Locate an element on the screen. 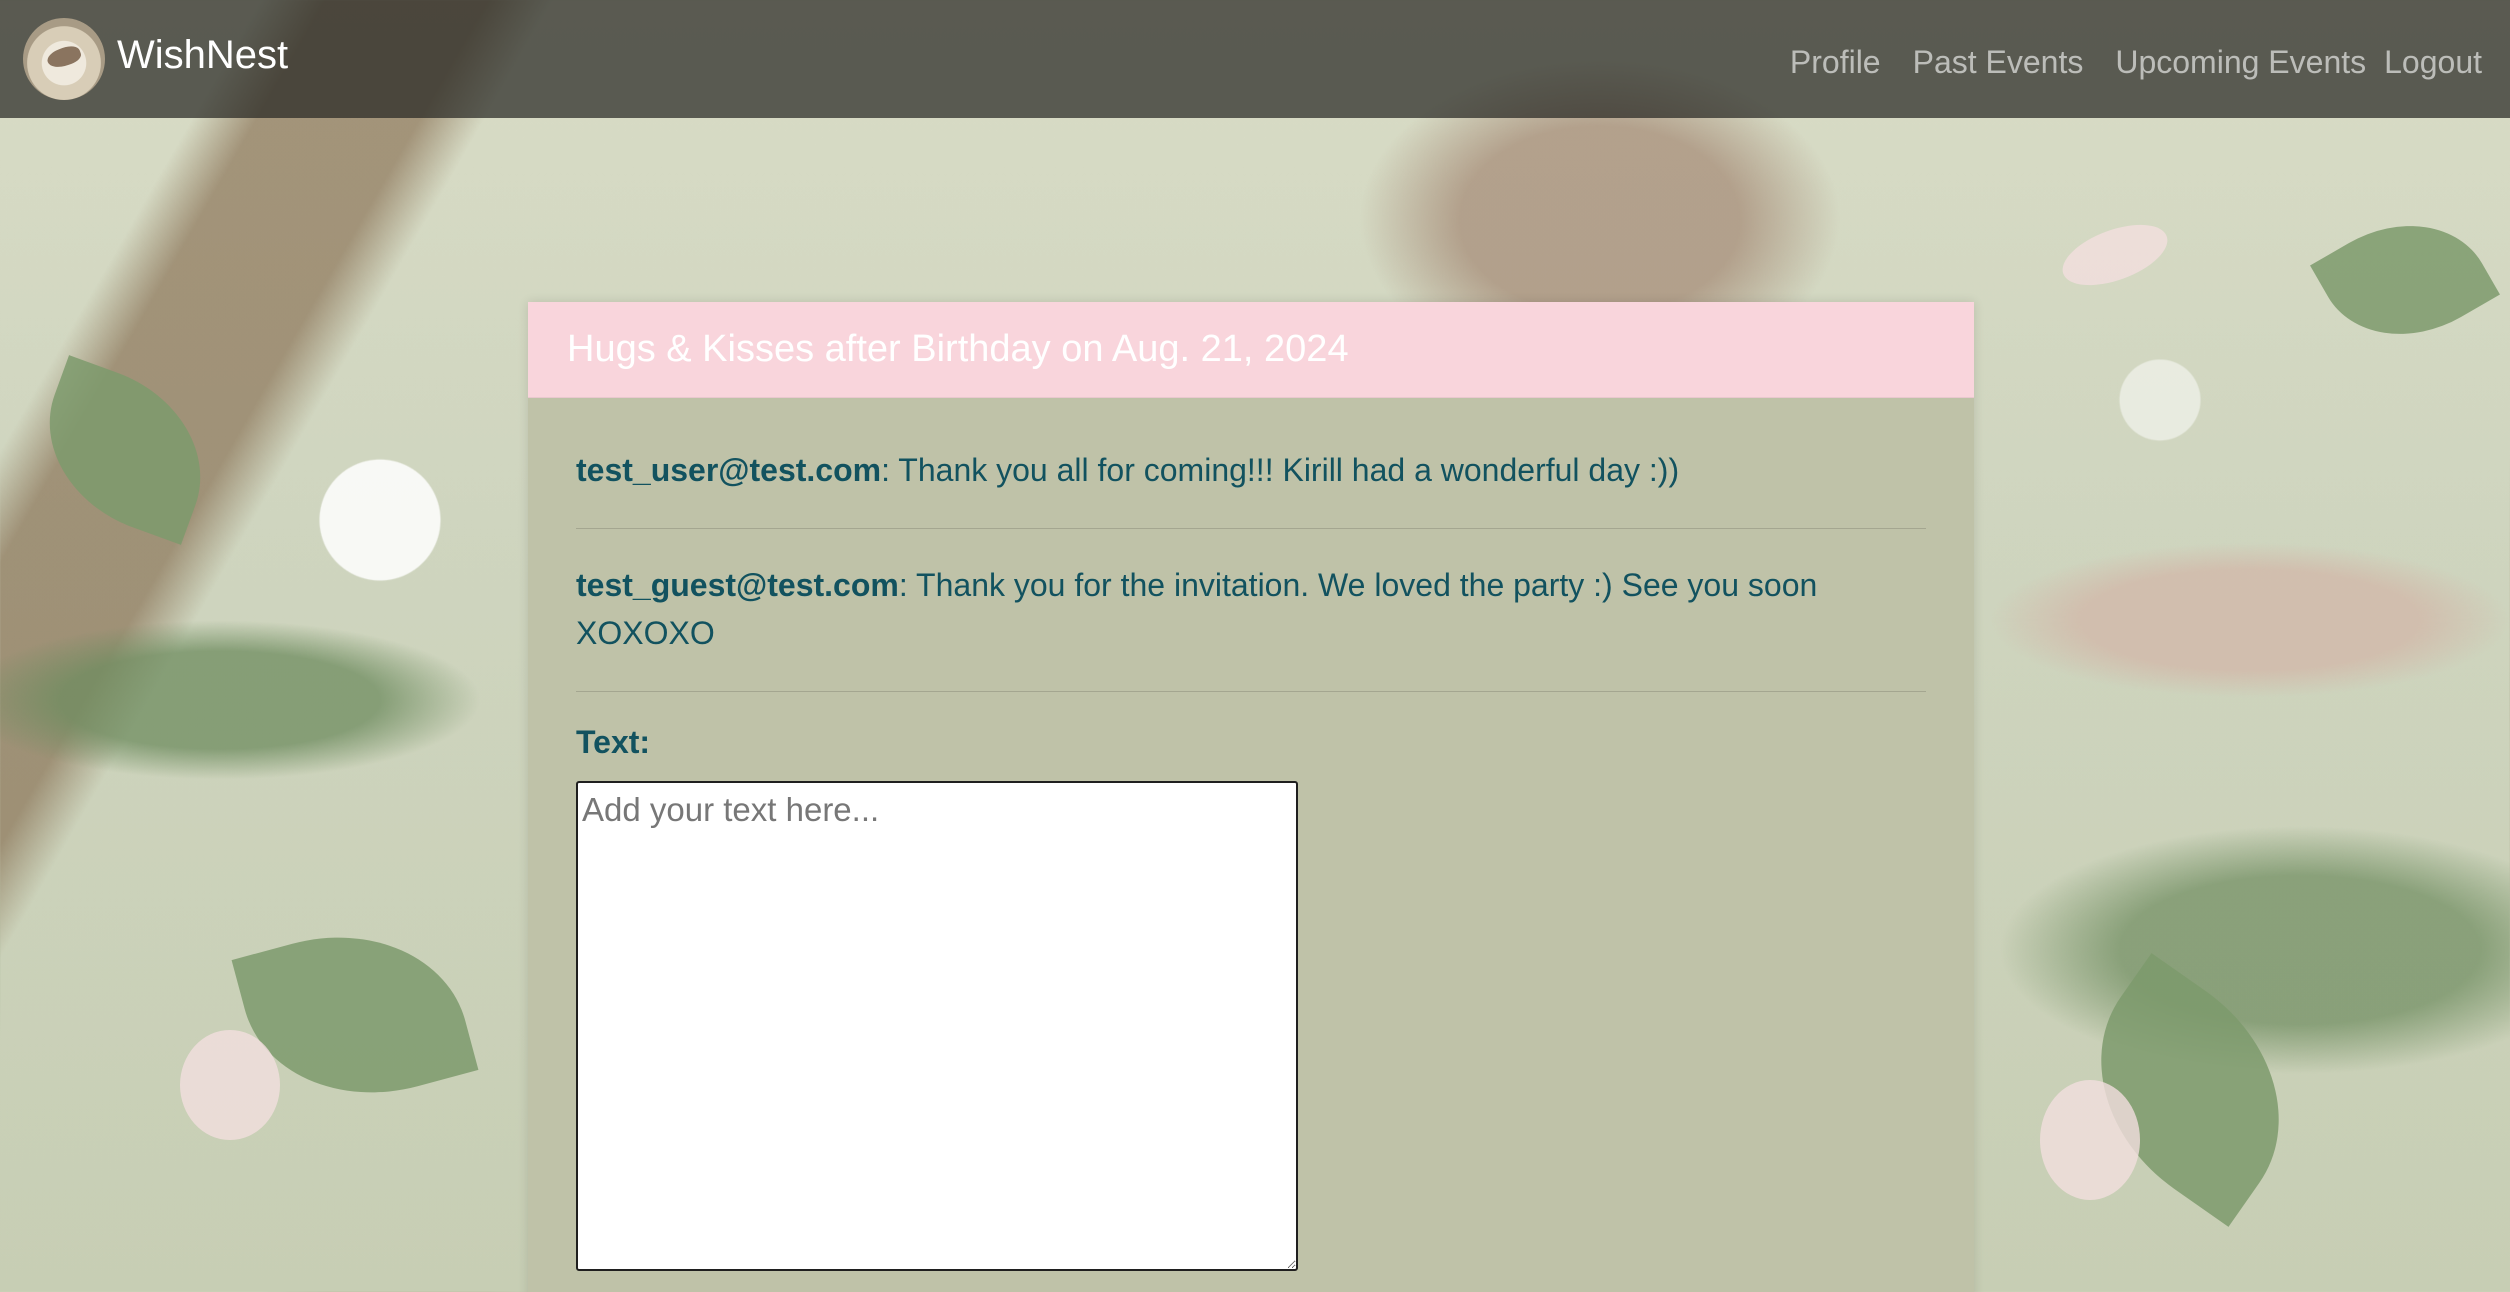 The height and width of the screenshot is (1292, 2510). message-textarea is located at coordinates (937, 1026).